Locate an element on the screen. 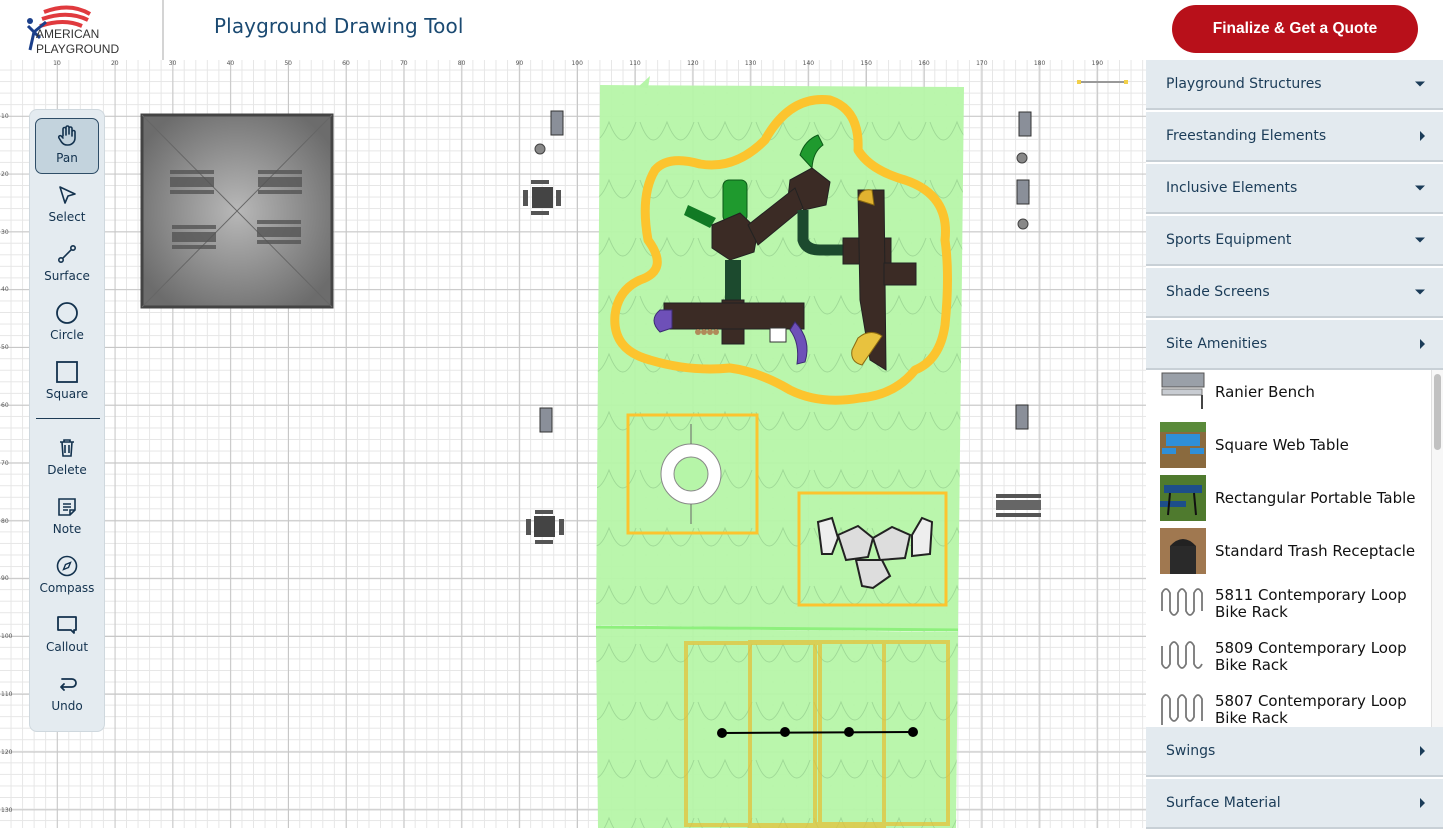 This screenshot has width=1443, height=829. surface-area-lower is located at coordinates (777, 726).